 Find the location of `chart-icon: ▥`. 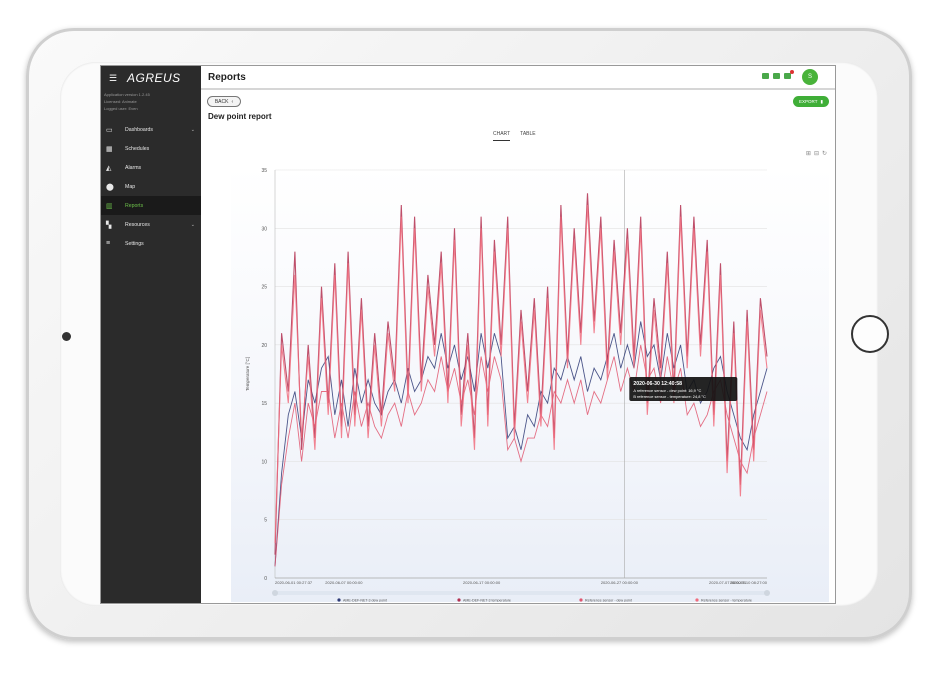

chart-icon: ▥ is located at coordinates (109, 206).